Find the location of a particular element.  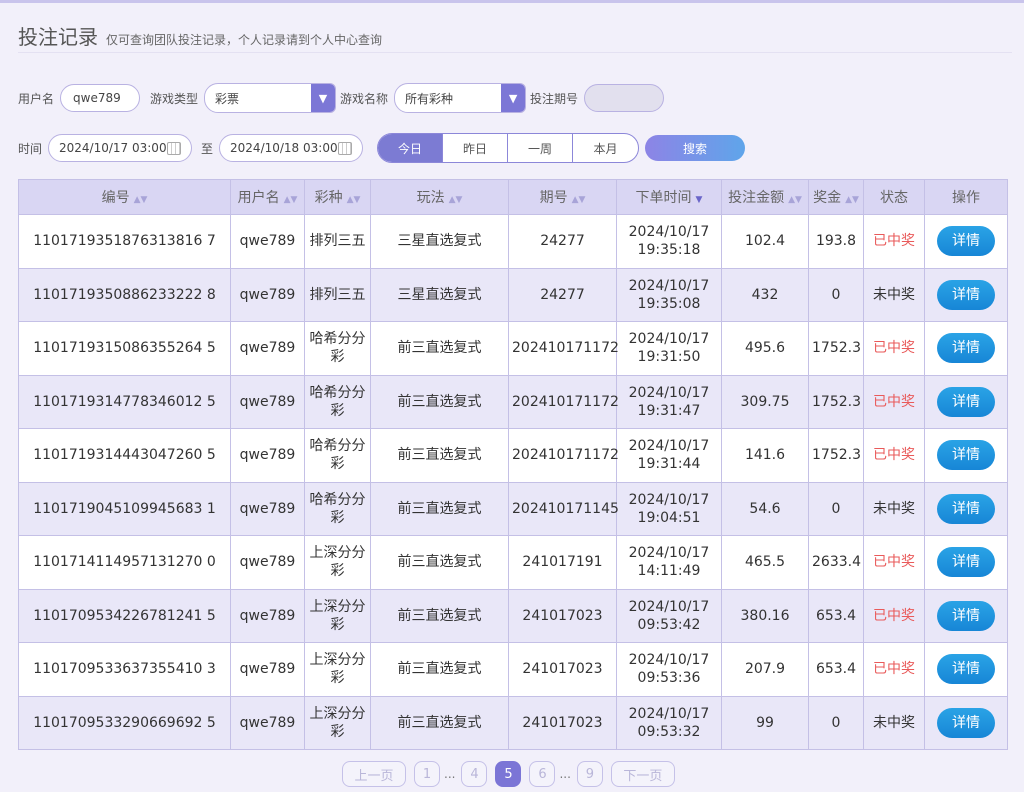

issue-input is located at coordinates (624, 98).